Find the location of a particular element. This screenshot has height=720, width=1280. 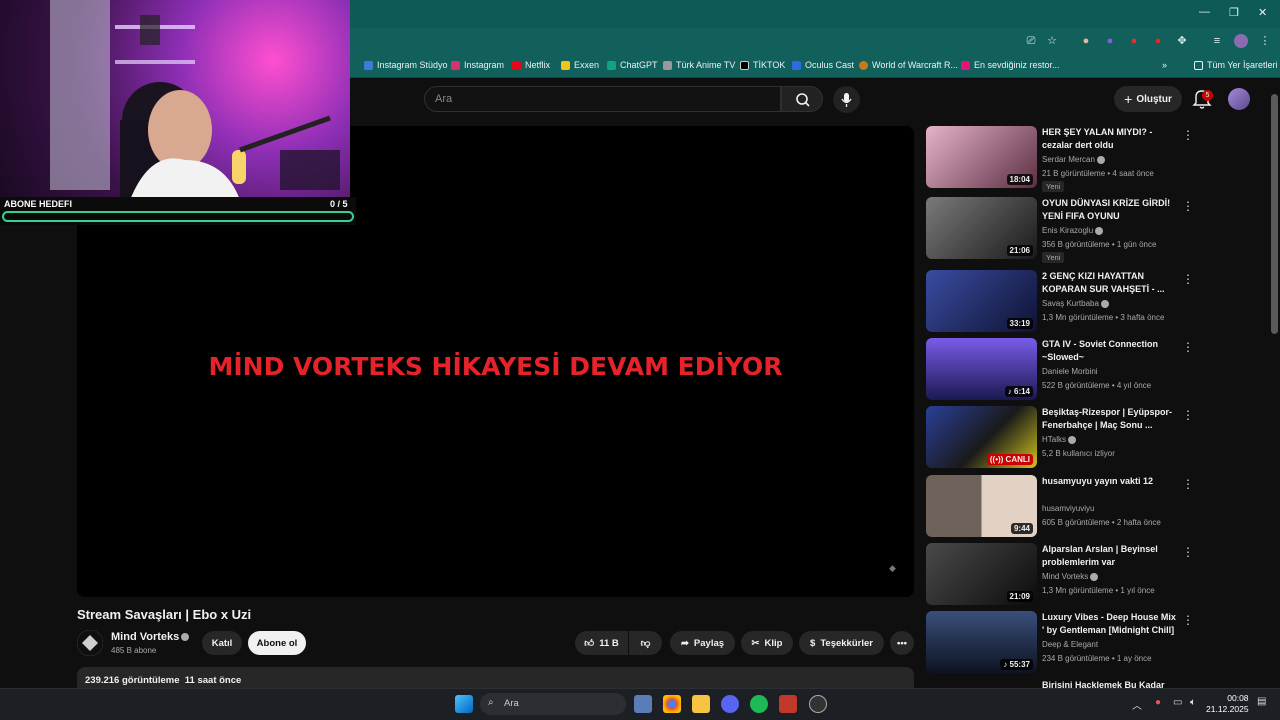

widgets-icon is located at coordinates (643, 704).